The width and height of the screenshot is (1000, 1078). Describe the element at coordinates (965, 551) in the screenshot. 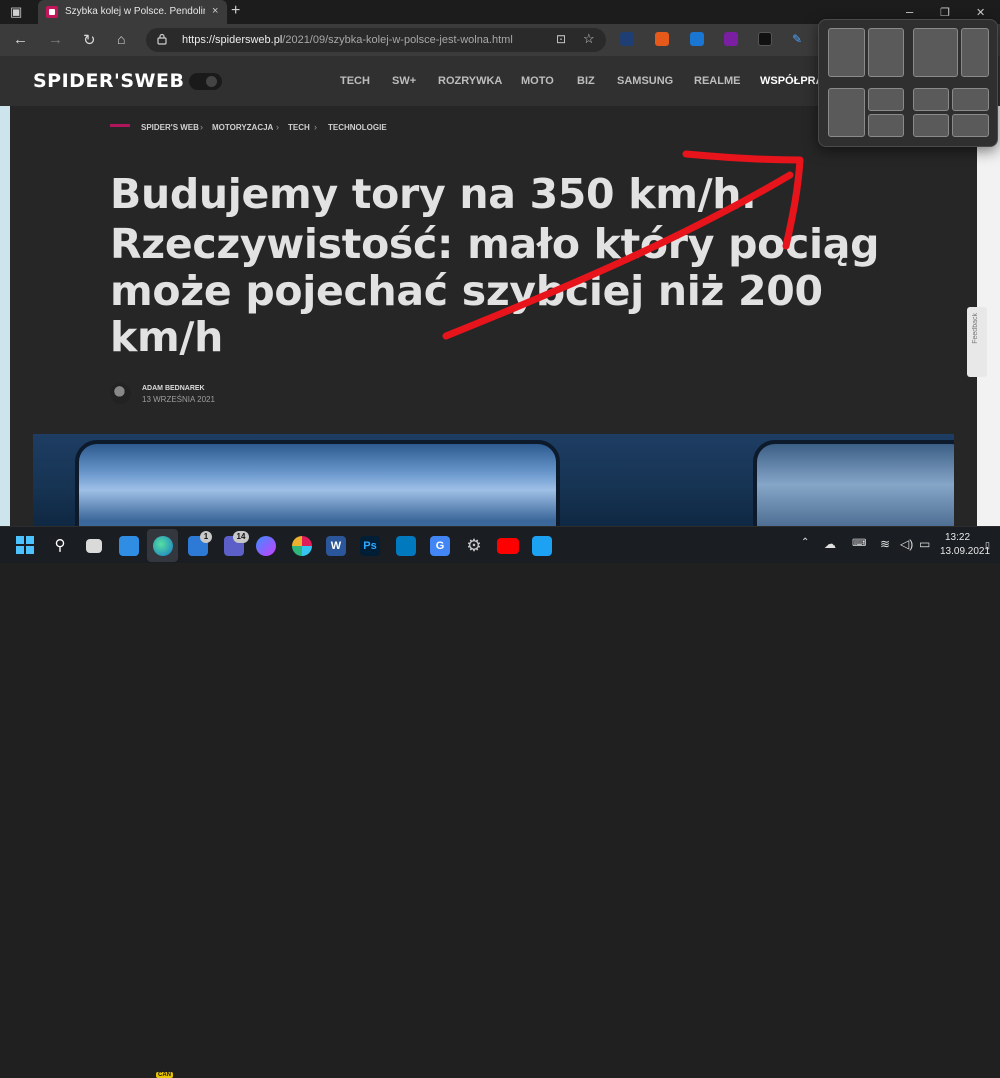

I see `taskbar-clock-date: 13.09.2021` at that location.